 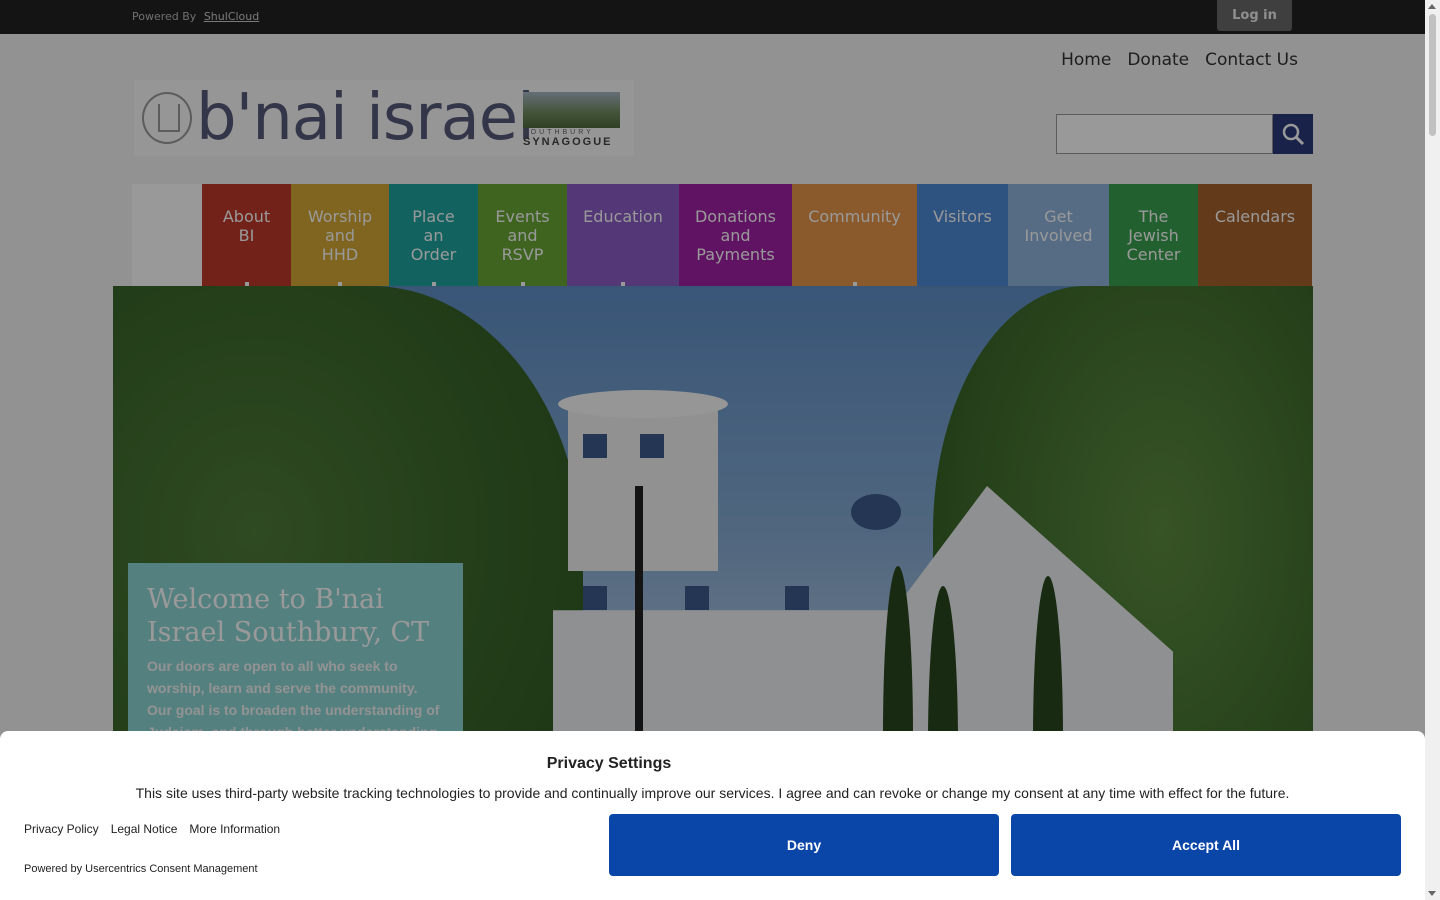 What do you see at coordinates (1432, 450) in the screenshot?
I see `page-scrollbar` at bounding box center [1432, 450].